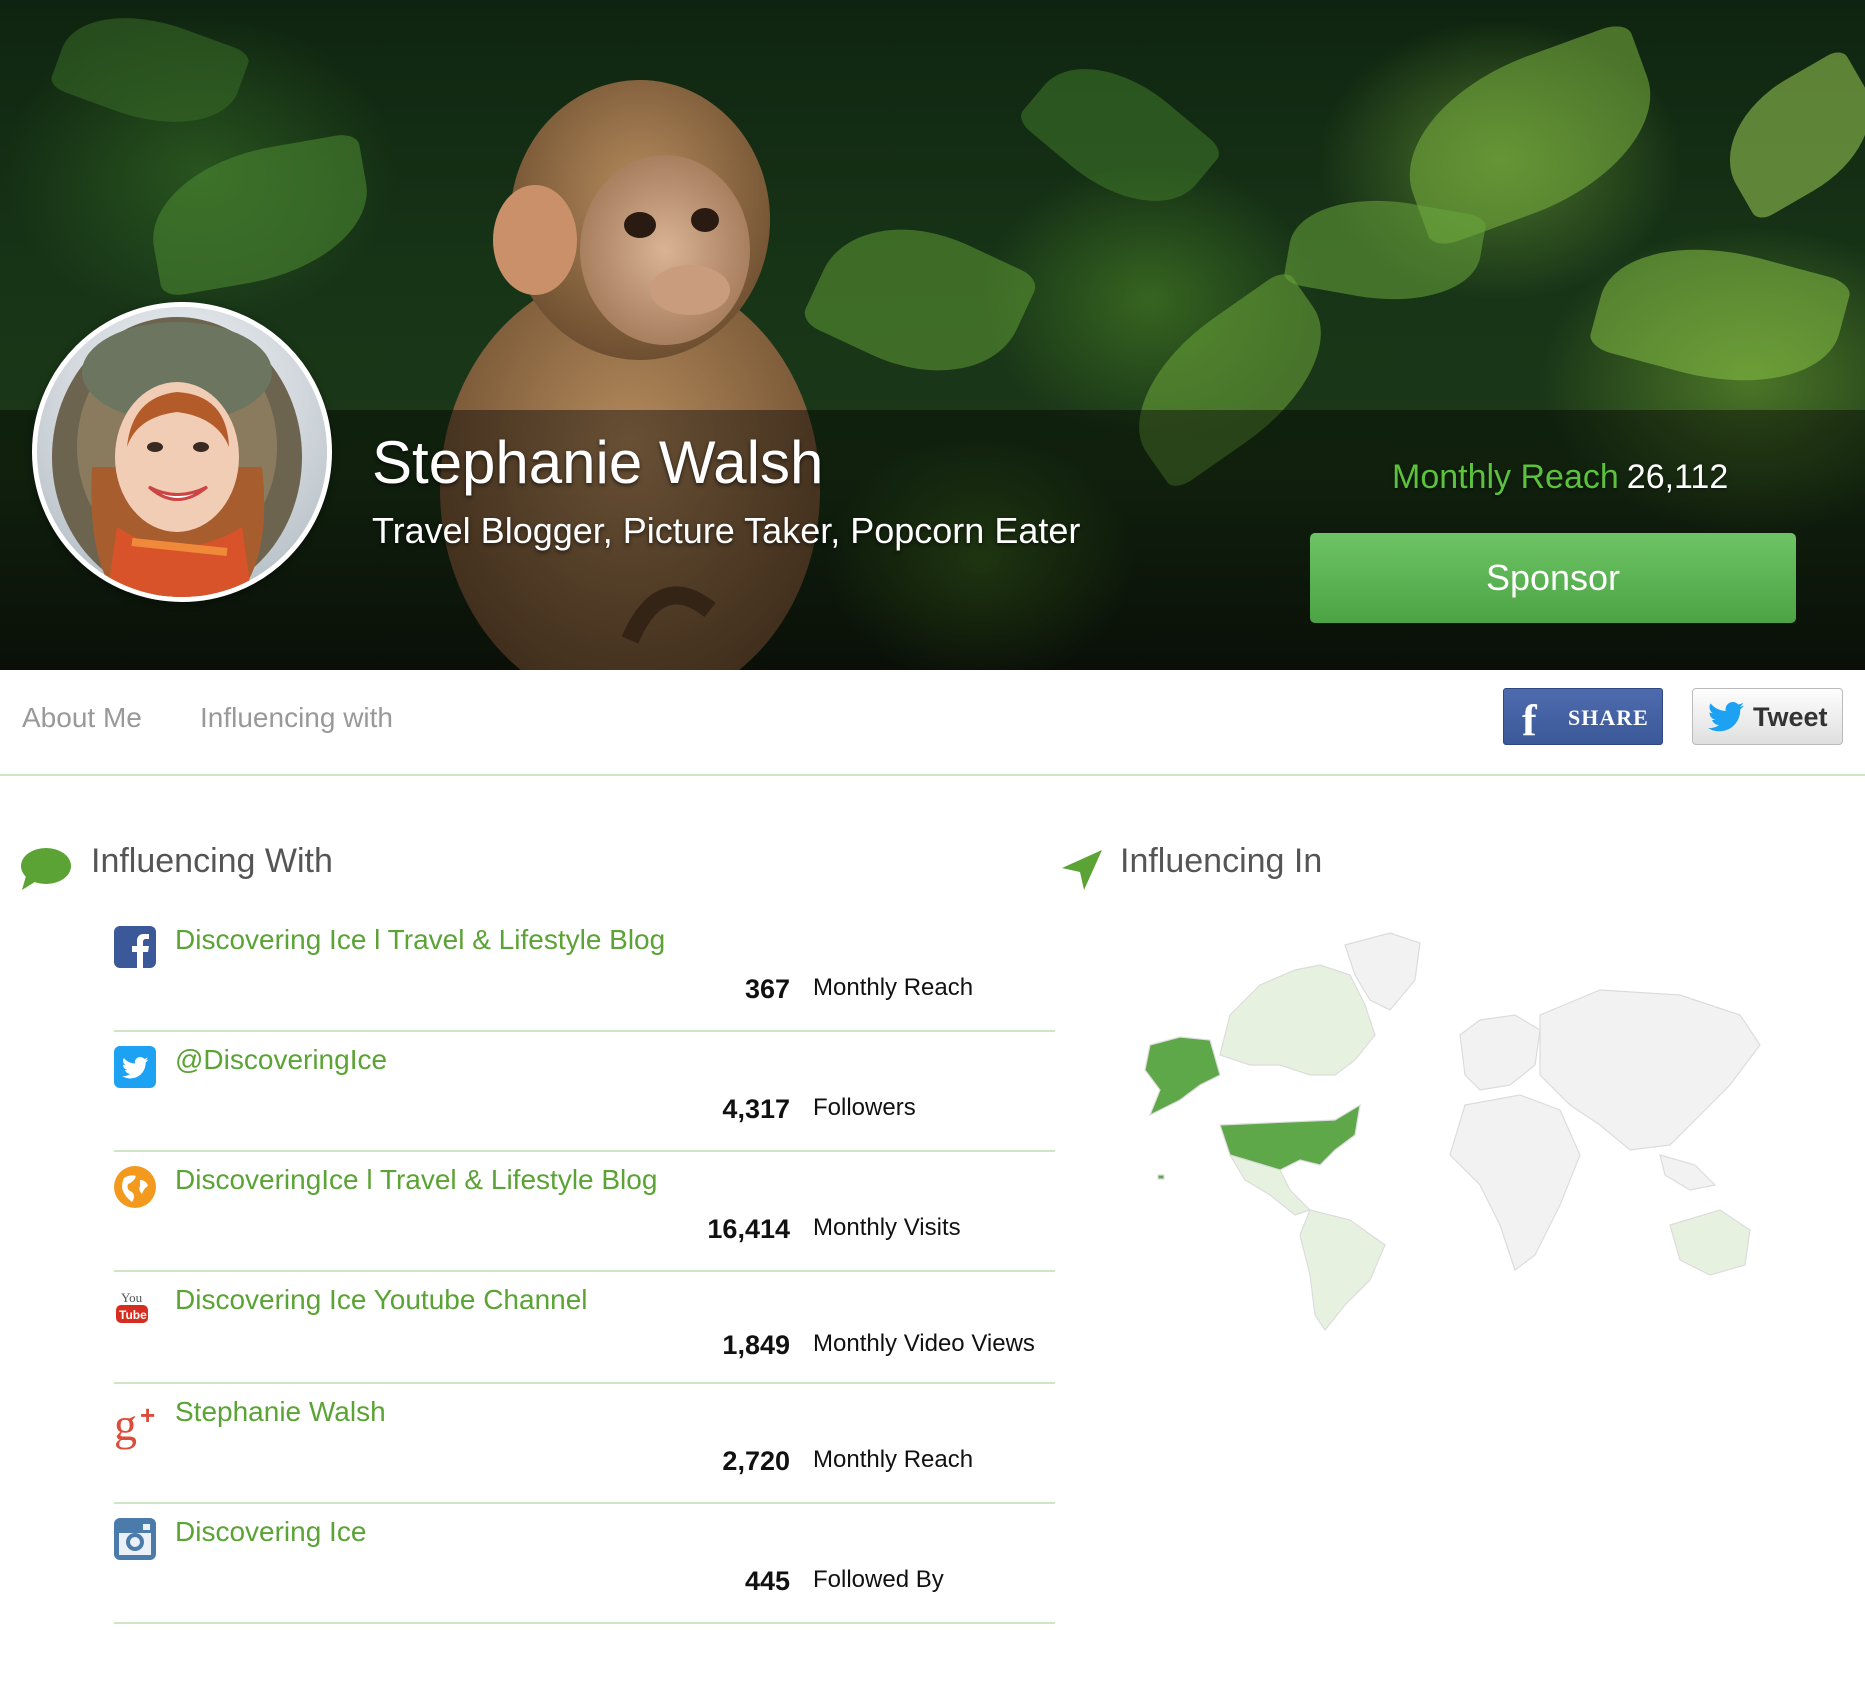 The width and height of the screenshot is (1865, 1701). What do you see at coordinates (82, 718) in the screenshot?
I see `tab-about-me: About Me` at bounding box center [82, 718].